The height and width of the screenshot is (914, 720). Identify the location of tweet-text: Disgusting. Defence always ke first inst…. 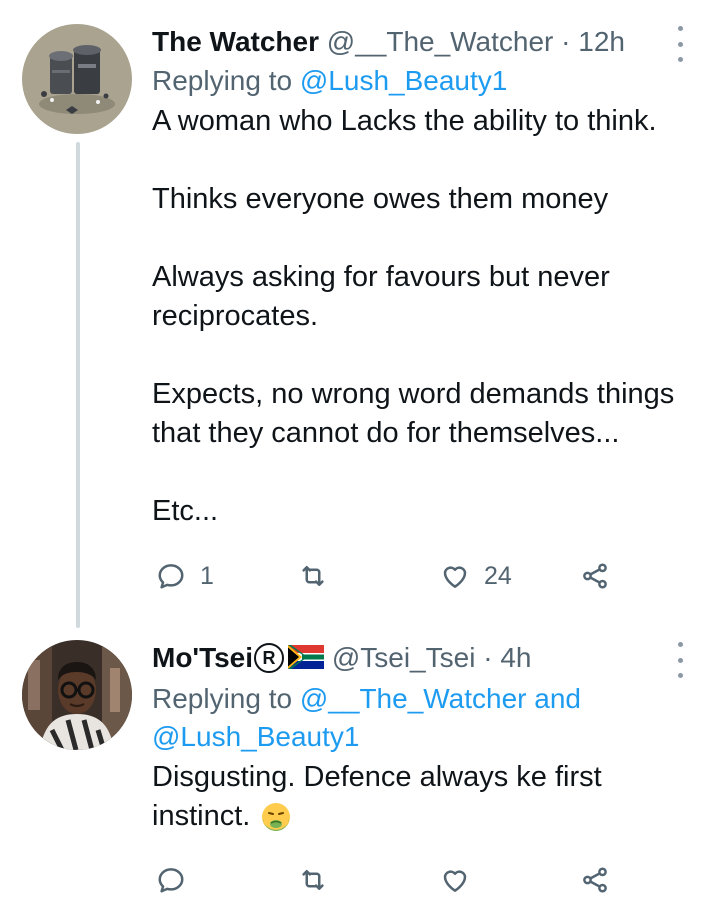
(416, 801).